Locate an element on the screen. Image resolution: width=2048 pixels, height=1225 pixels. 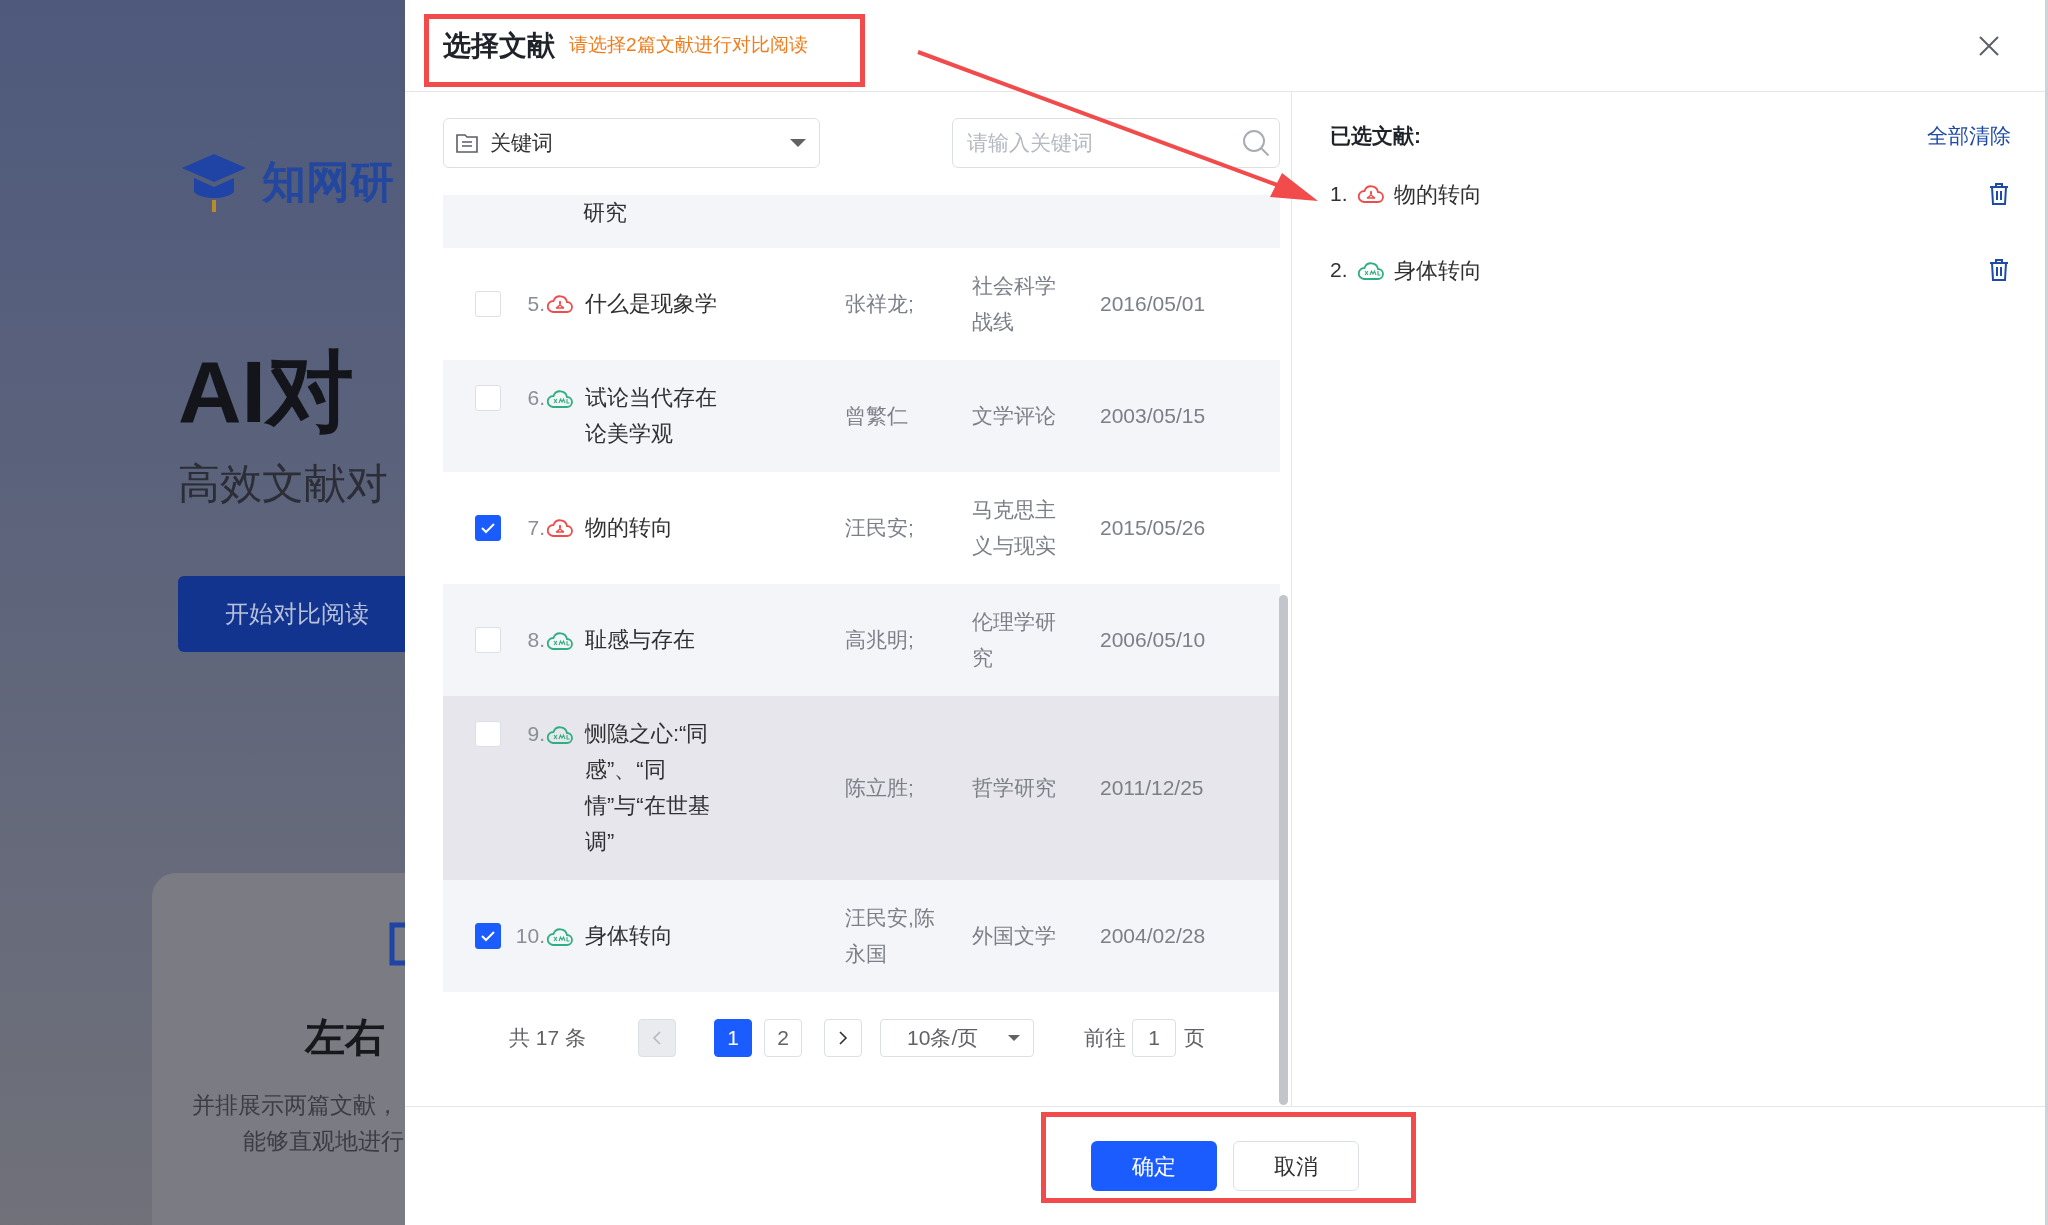
row-date: 2003/05/15 is located at coordinates (1153, 416).